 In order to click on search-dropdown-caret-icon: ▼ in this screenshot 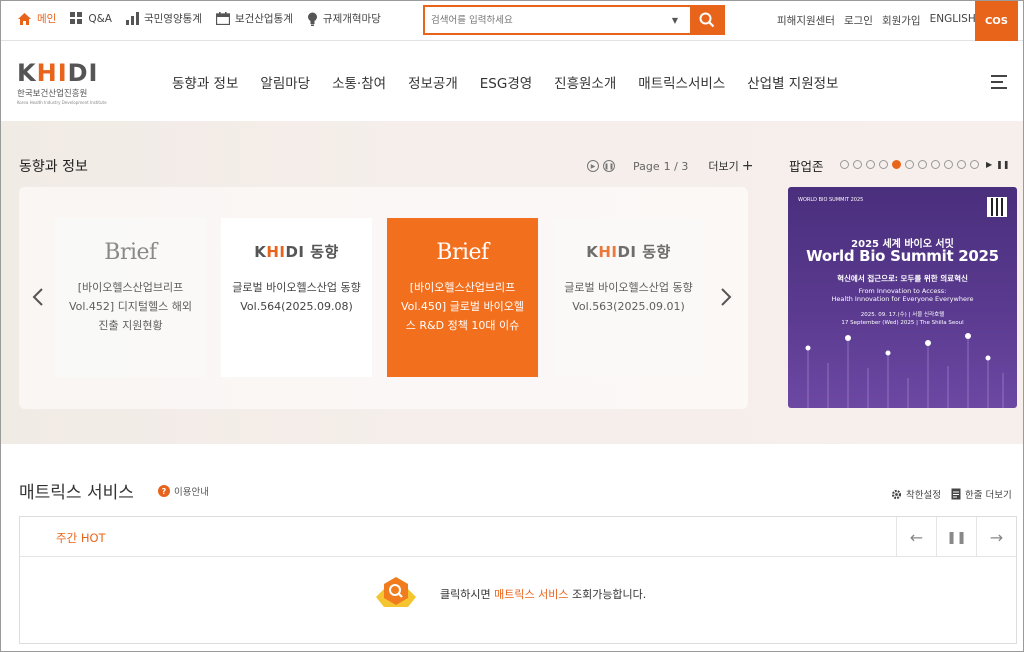, I will do `click(675, 20)`.